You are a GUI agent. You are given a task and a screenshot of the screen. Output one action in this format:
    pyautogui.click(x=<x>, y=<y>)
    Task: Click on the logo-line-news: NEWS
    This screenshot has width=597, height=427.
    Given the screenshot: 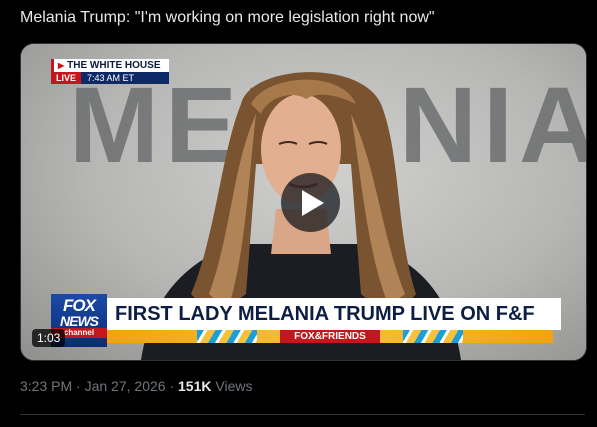 What is the action you would take?
    pyautogui.click(x=79, y=321)
    